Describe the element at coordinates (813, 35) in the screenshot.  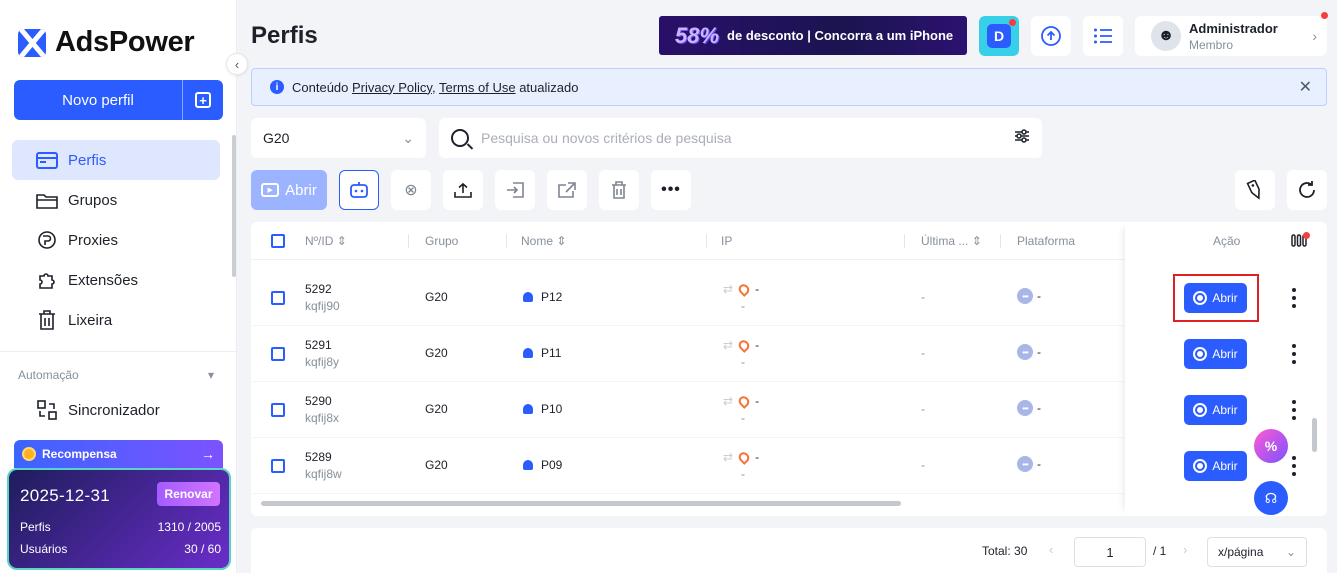
I see `promo-banner: 58% de desconto | Concorra a um iPhone` at that location.